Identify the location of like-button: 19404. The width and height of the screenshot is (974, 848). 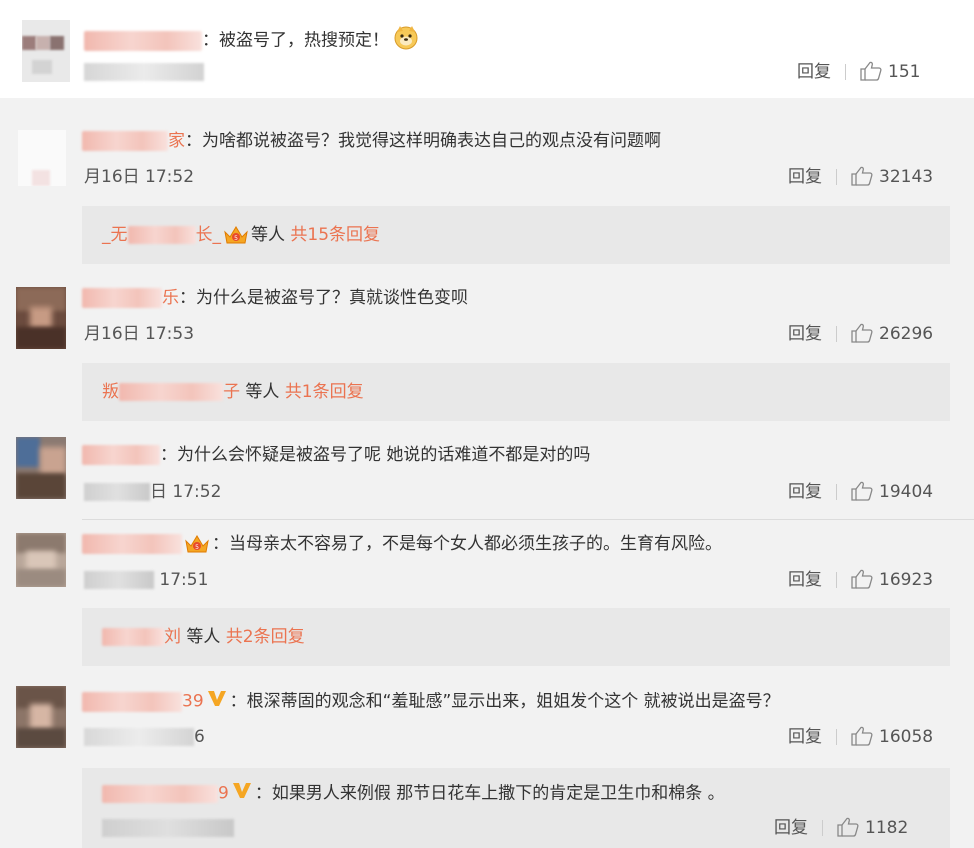
(892, 492).